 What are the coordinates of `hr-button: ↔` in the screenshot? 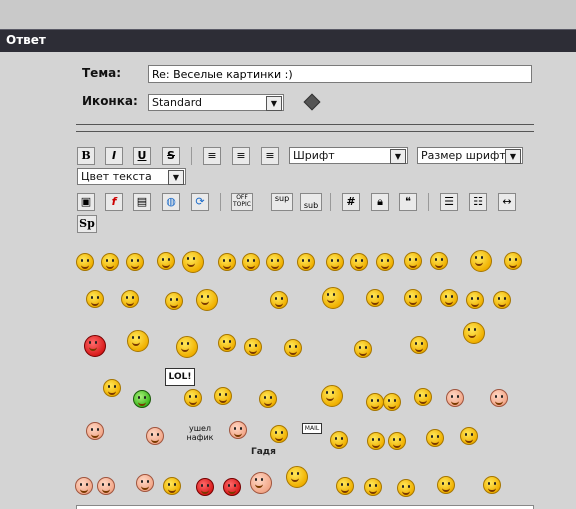 It's located at (507, 202).